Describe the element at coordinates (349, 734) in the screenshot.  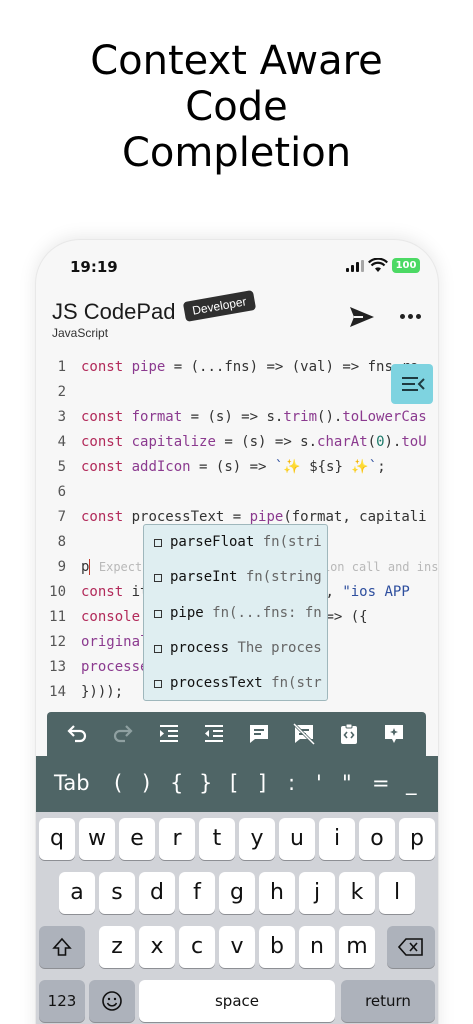
I see `format-code-icon` at that location.